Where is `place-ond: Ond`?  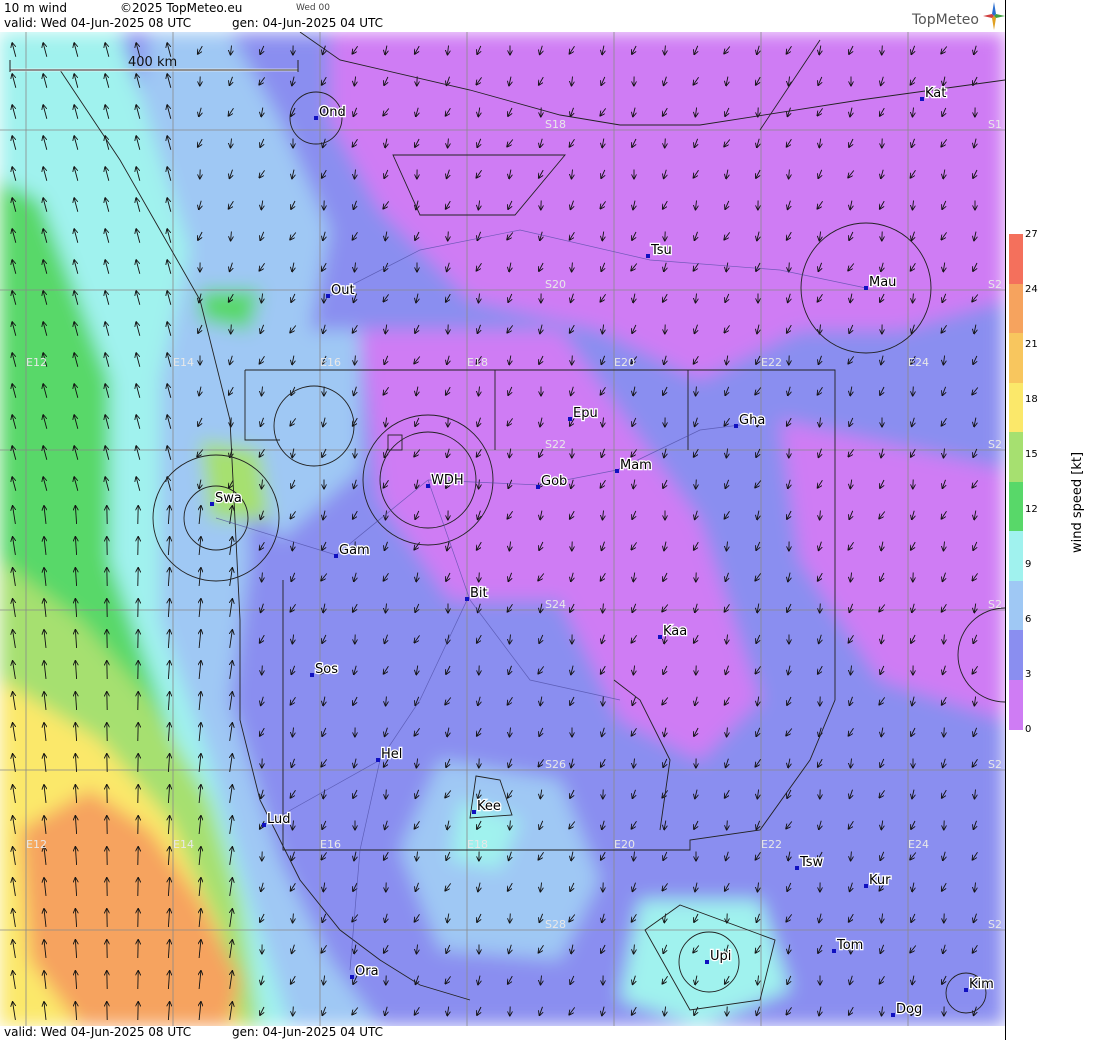 place-ond: Ond is located at coordinates (330, 112).